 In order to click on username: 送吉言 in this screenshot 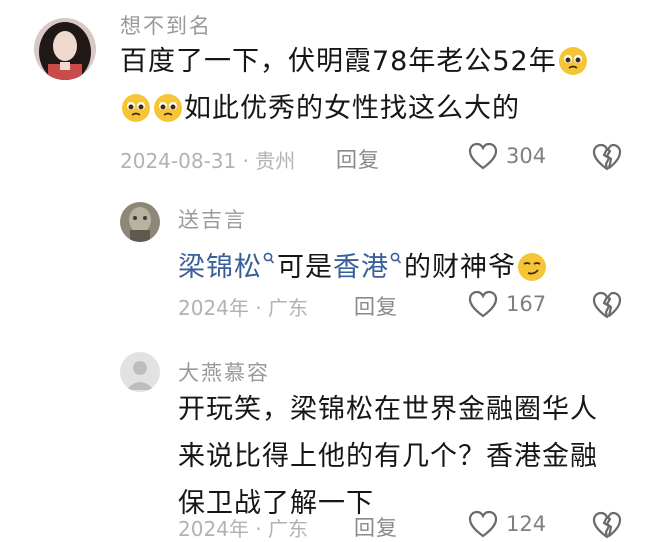, I will do `click(212, 219)`.